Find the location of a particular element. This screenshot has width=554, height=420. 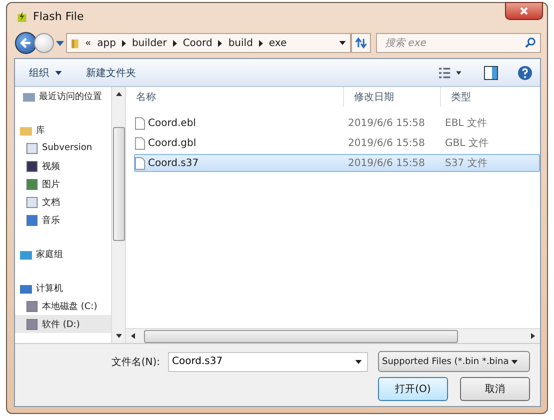

flash-icon is located at coordinates (22, 17).